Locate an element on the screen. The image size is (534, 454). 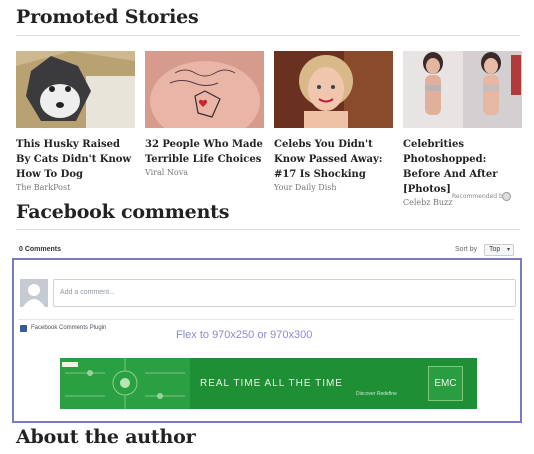
celebrity-photoshop-image is located at coordinates (462, 89).